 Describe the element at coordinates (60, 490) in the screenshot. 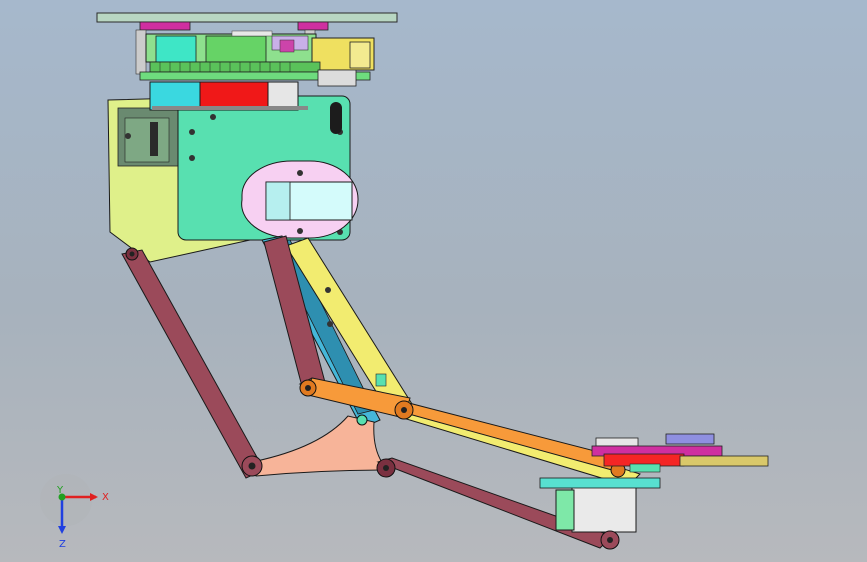

I see `axis-y-label: Y` at that location.